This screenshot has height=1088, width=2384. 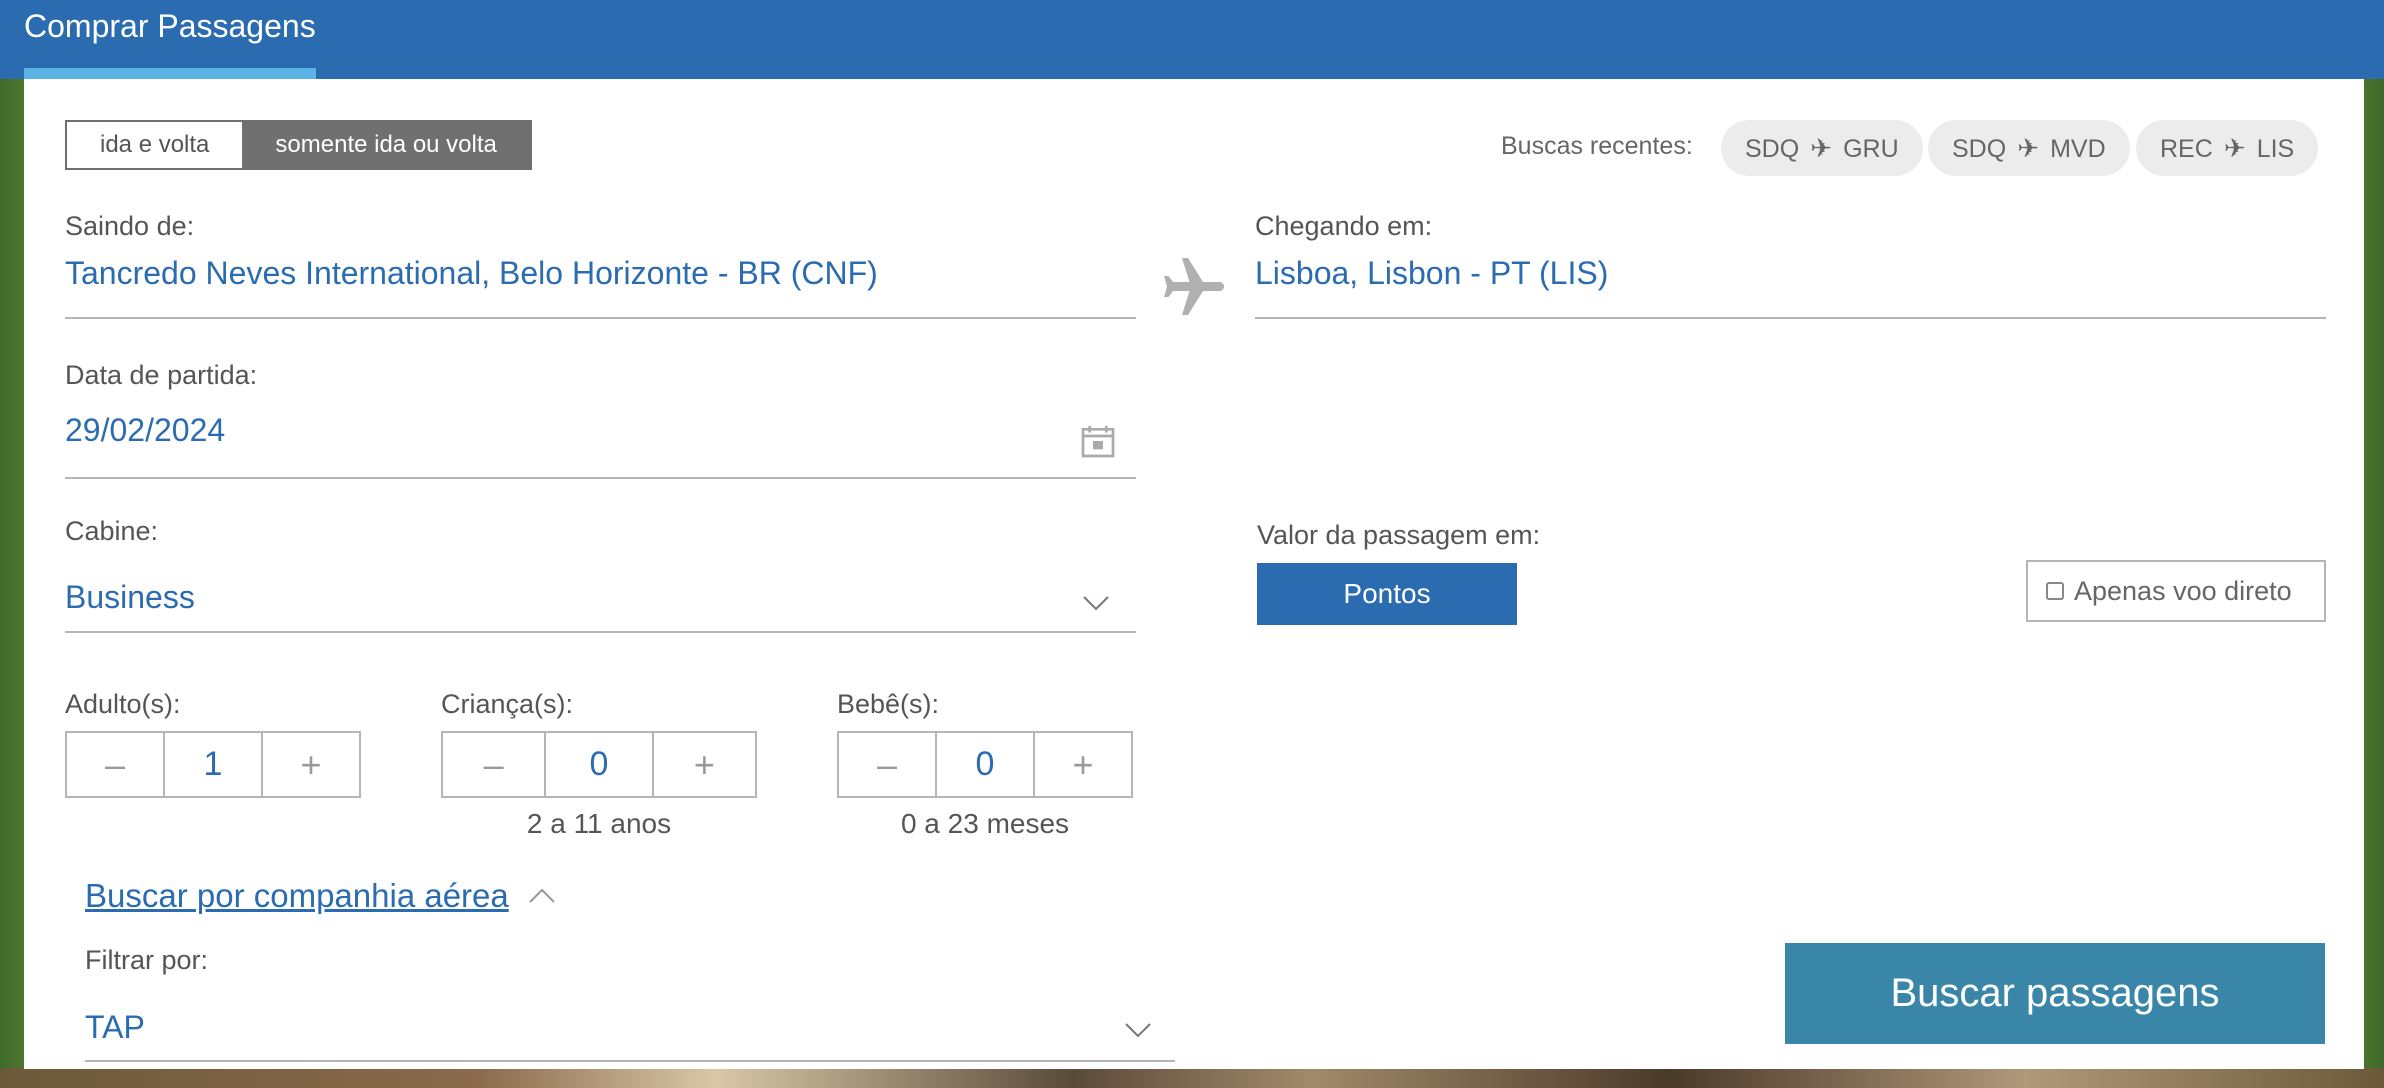 What do you see at coordinates (130, 597) in the screenshot?
I see `cabin-select: Business` at bounding box center [130, 597].